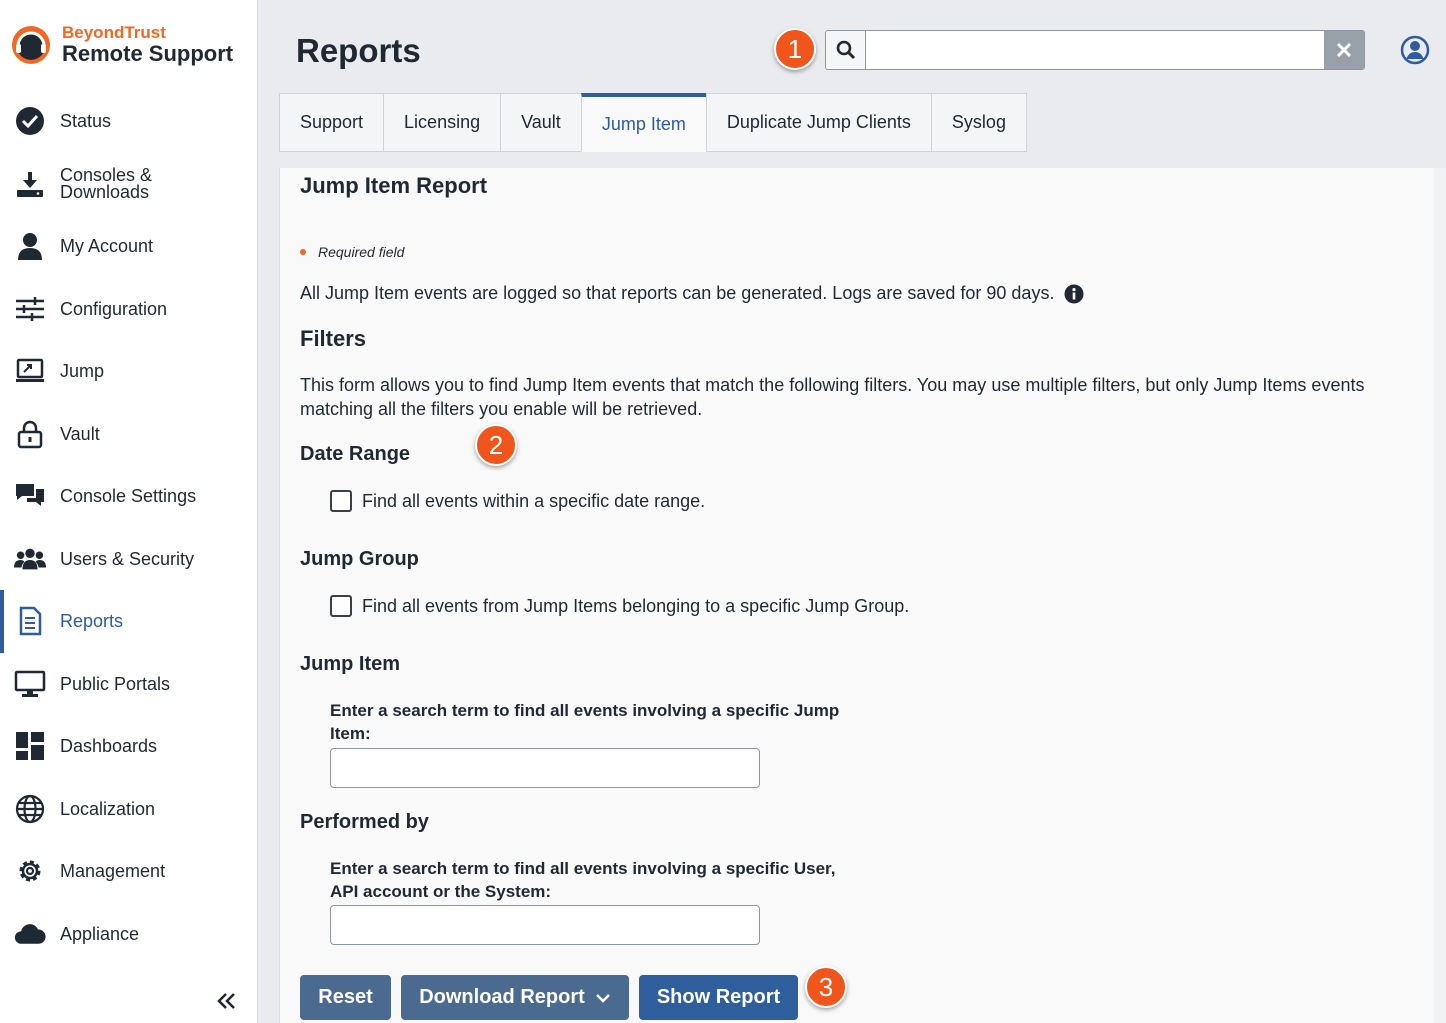  I want to click on search-icon, so click(845, 50).